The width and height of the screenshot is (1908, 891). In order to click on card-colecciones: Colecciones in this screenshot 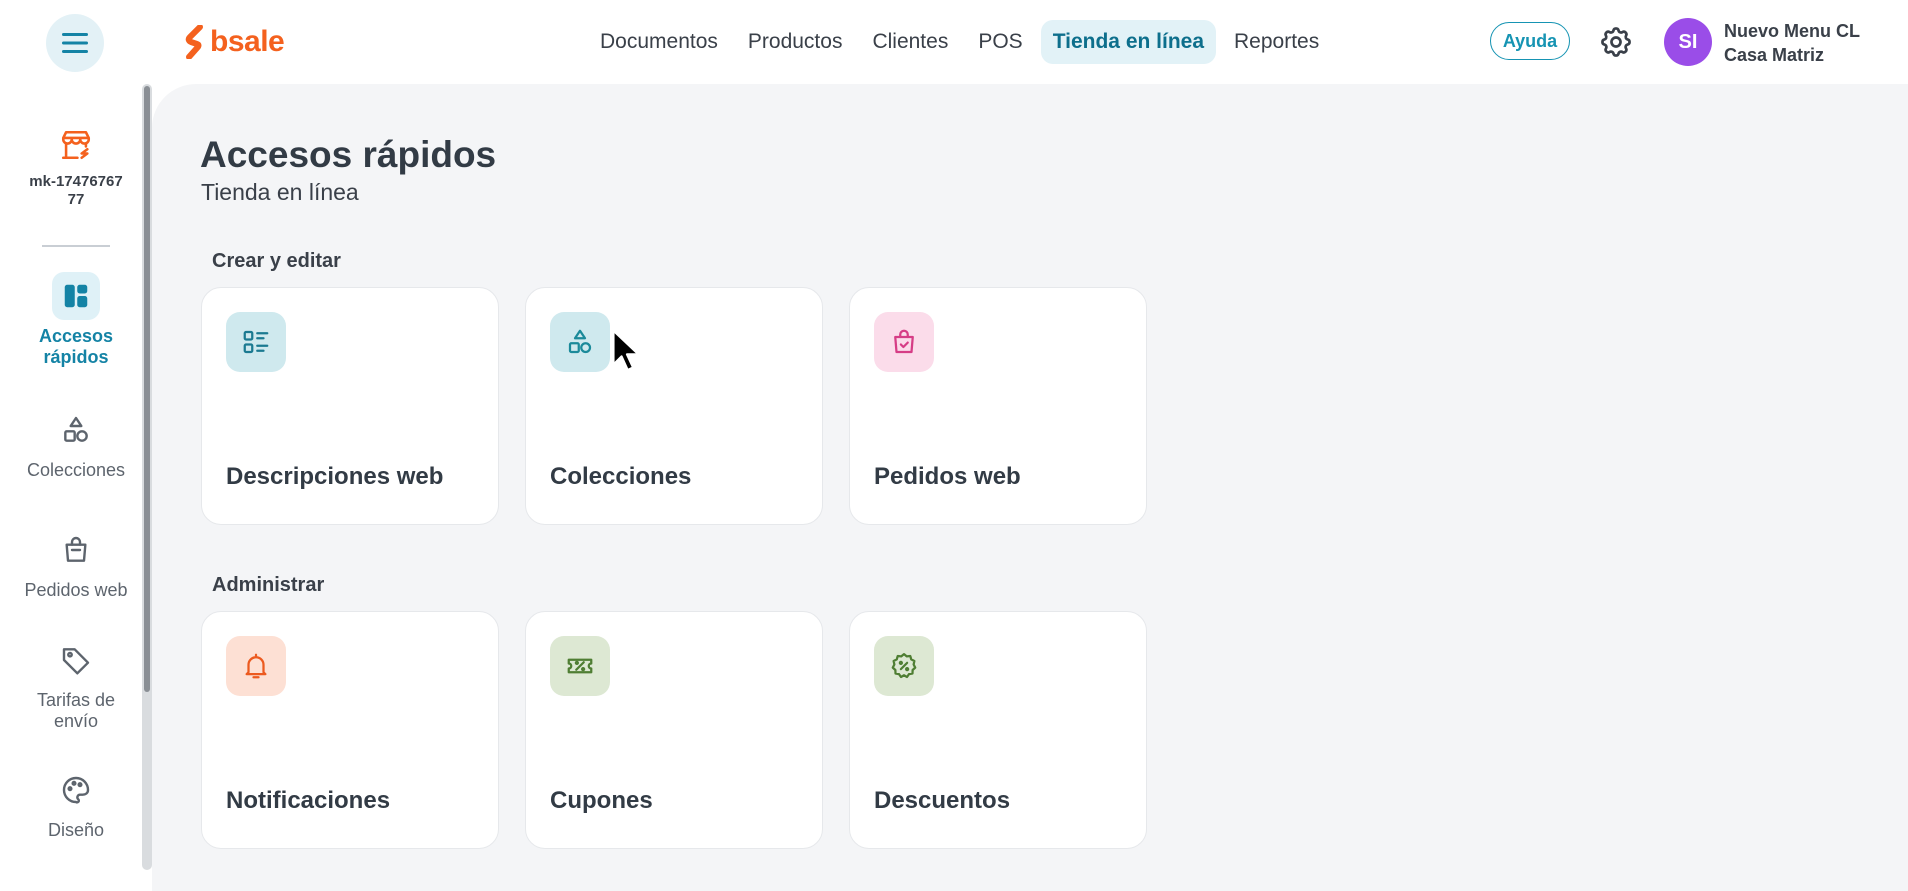, I will do `click(674, 406)`.